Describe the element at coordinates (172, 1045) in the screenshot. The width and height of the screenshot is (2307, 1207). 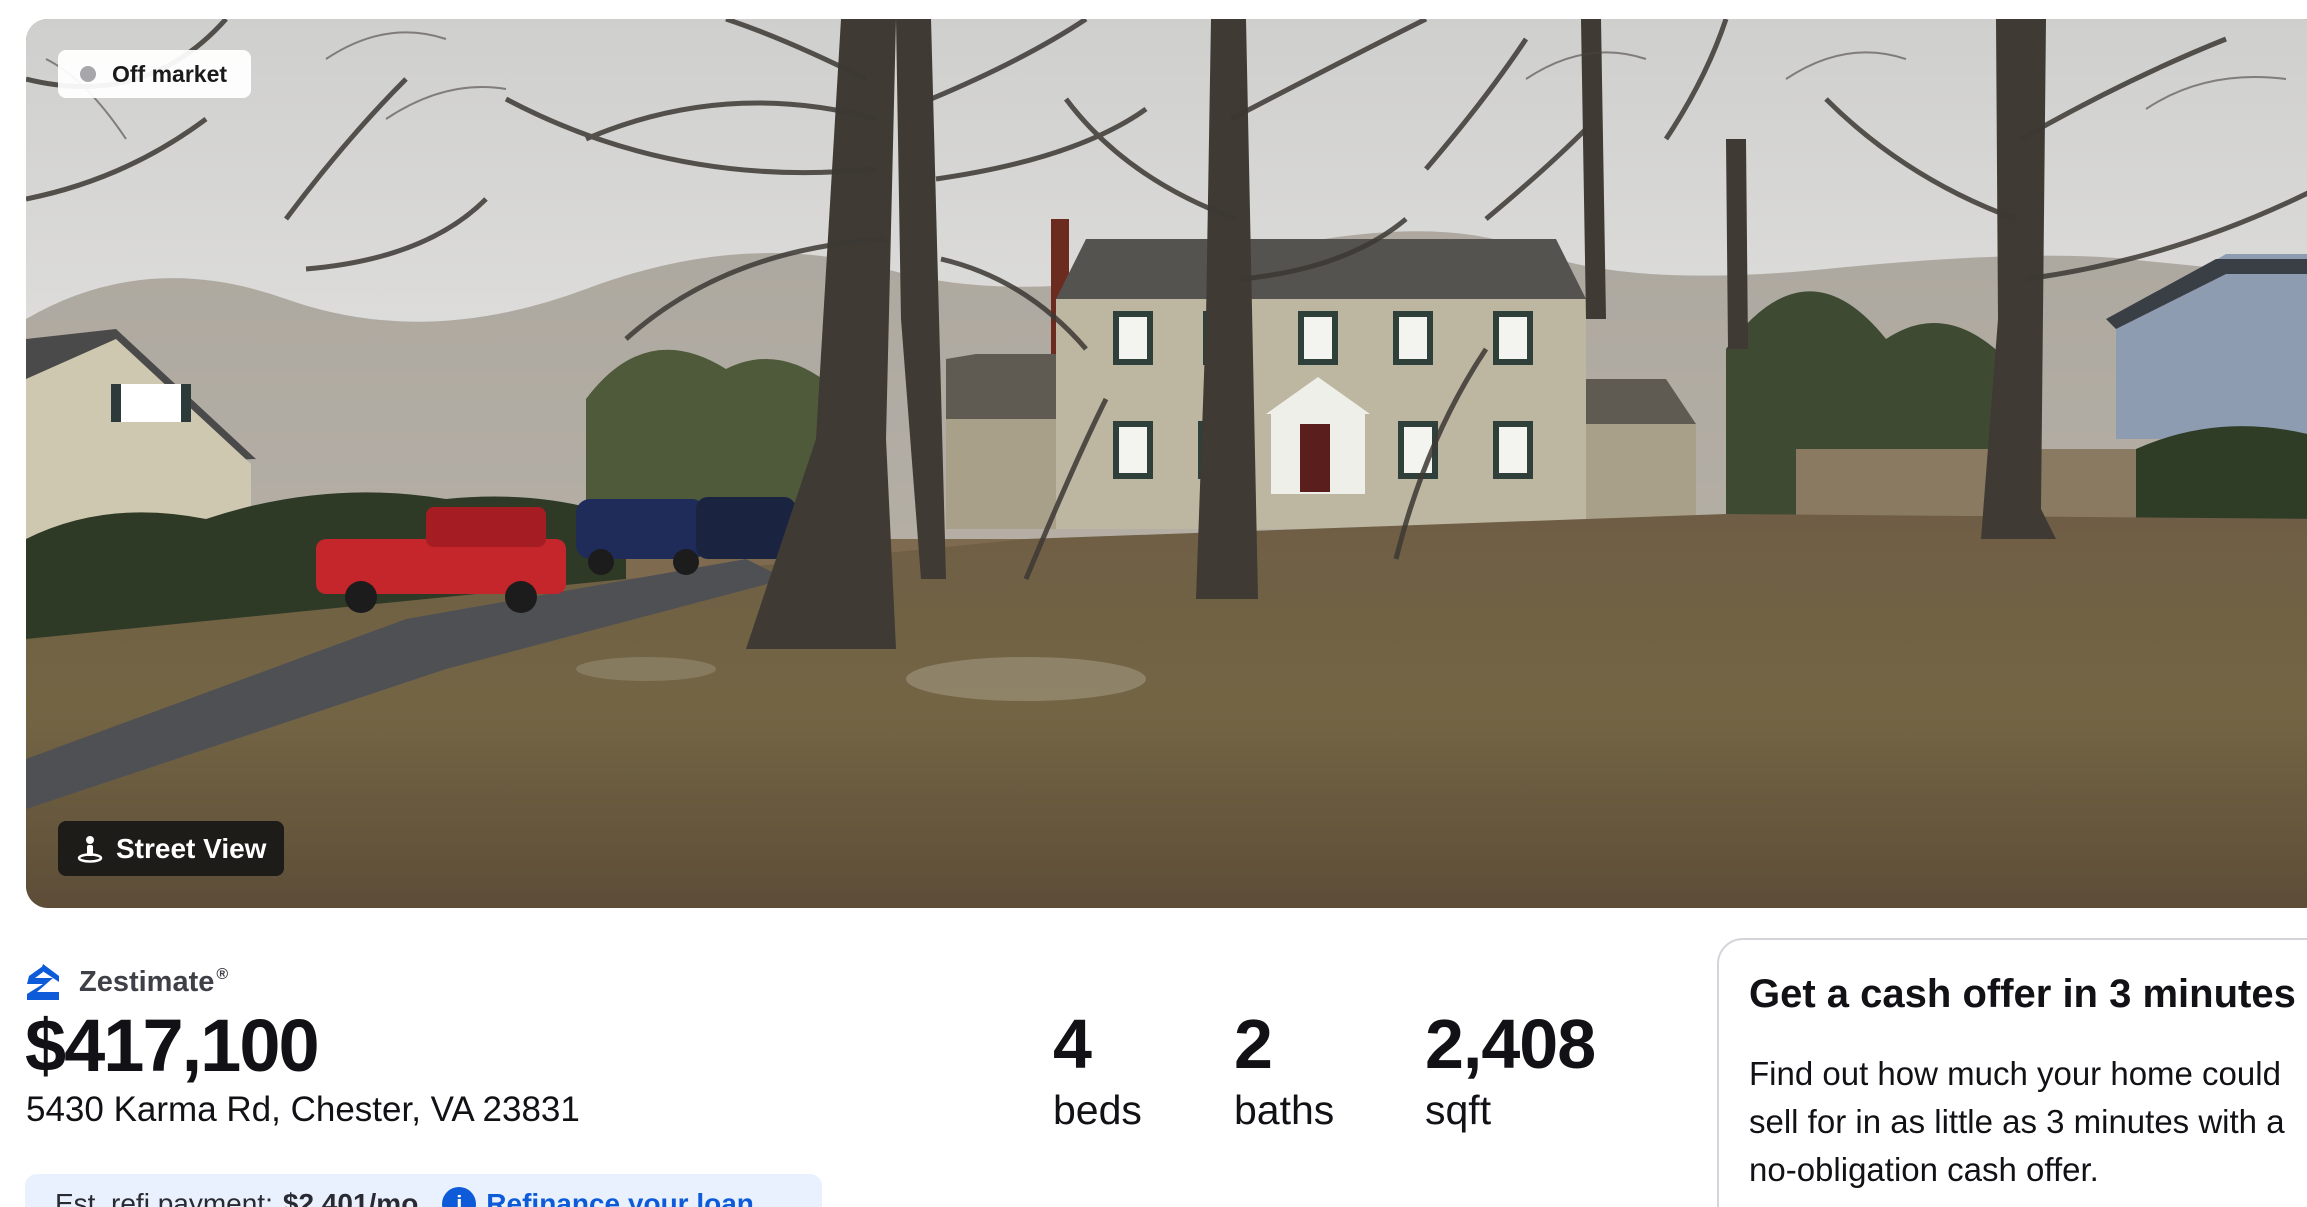
I see `zestimate-price: $417,100` at that location.